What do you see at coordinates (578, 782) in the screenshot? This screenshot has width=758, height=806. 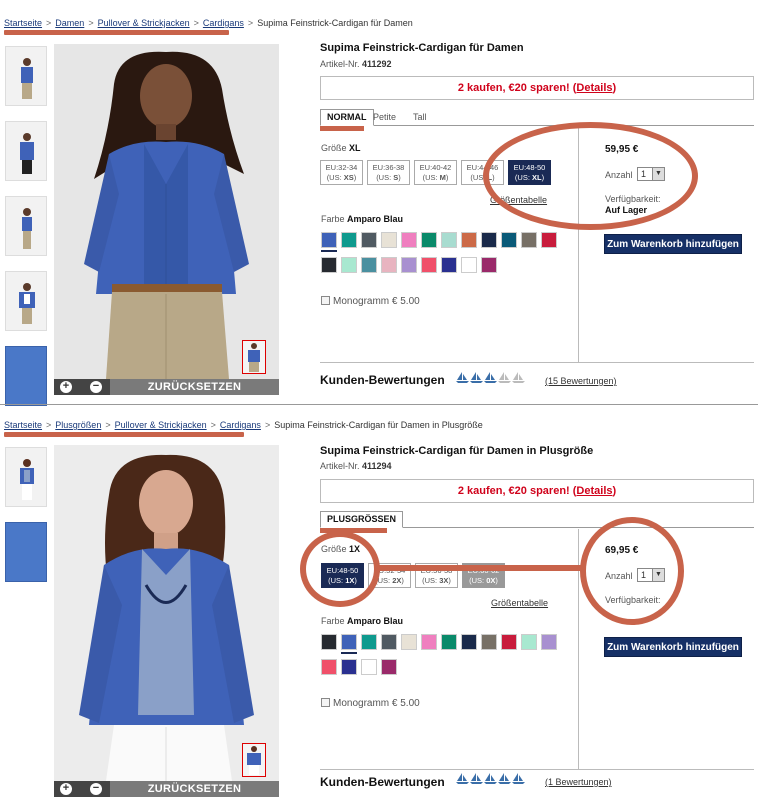 I see `reviews-count-link: (1 Bewertungen)` at bounding box center [578, 782].